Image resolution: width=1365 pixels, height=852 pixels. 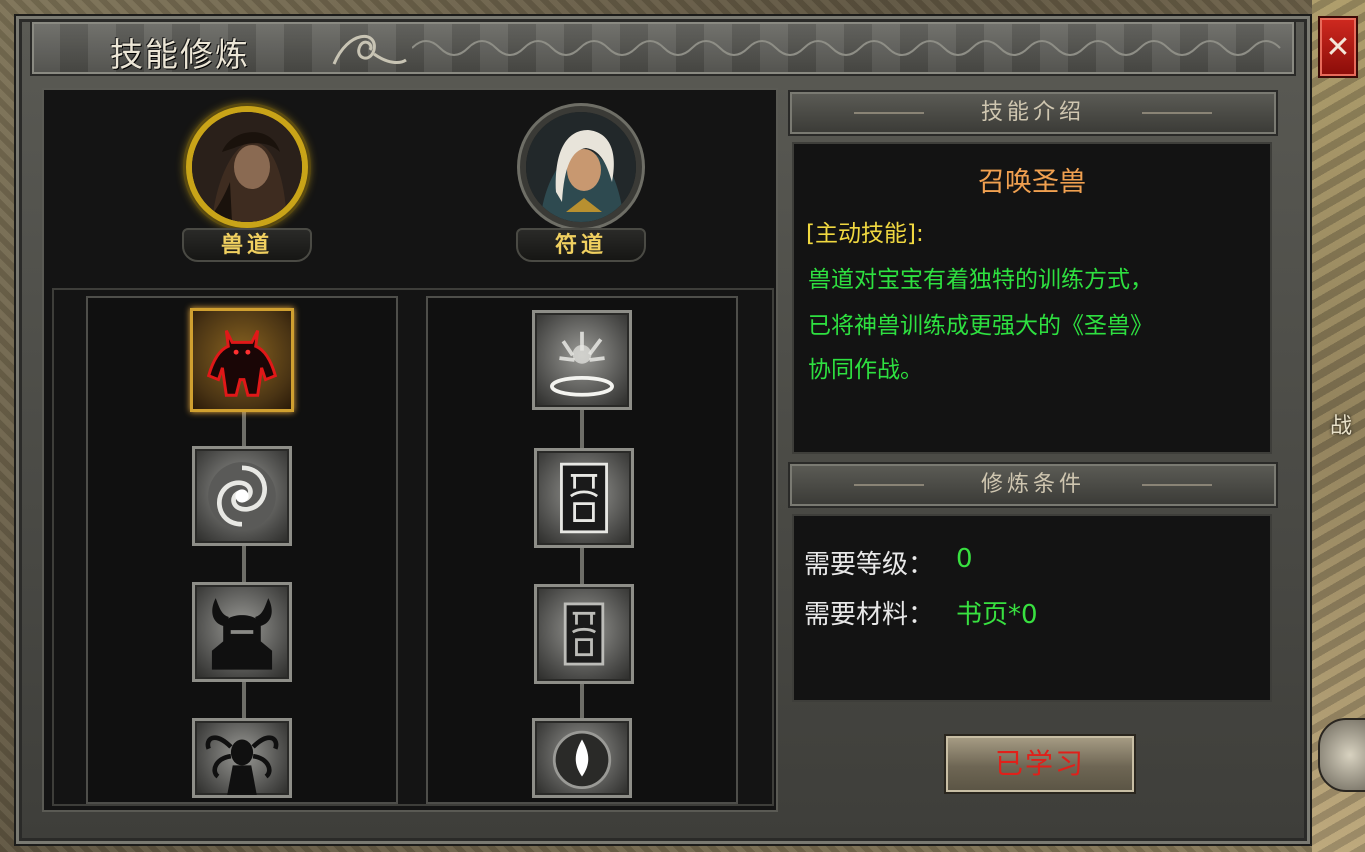 I want to click on skill-intro-header-label: 技能介绍, so click(x=1032, y=112).